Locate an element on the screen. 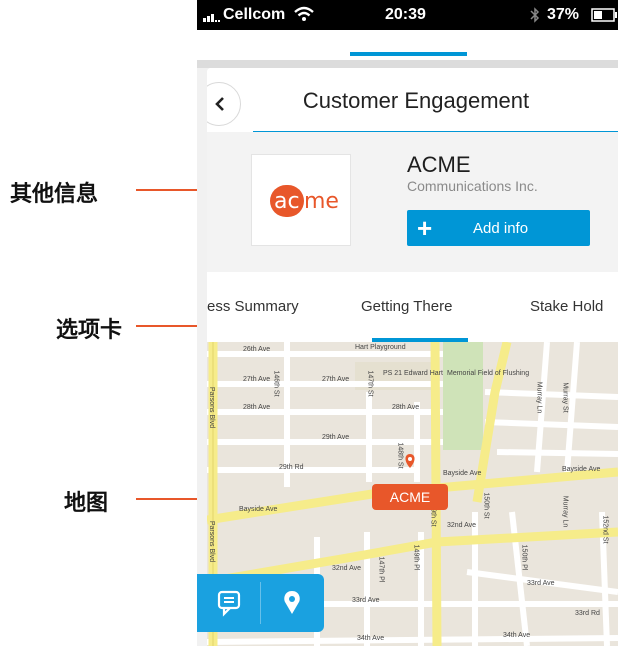  map-label: Murray St is located at coordinates (565, 397).